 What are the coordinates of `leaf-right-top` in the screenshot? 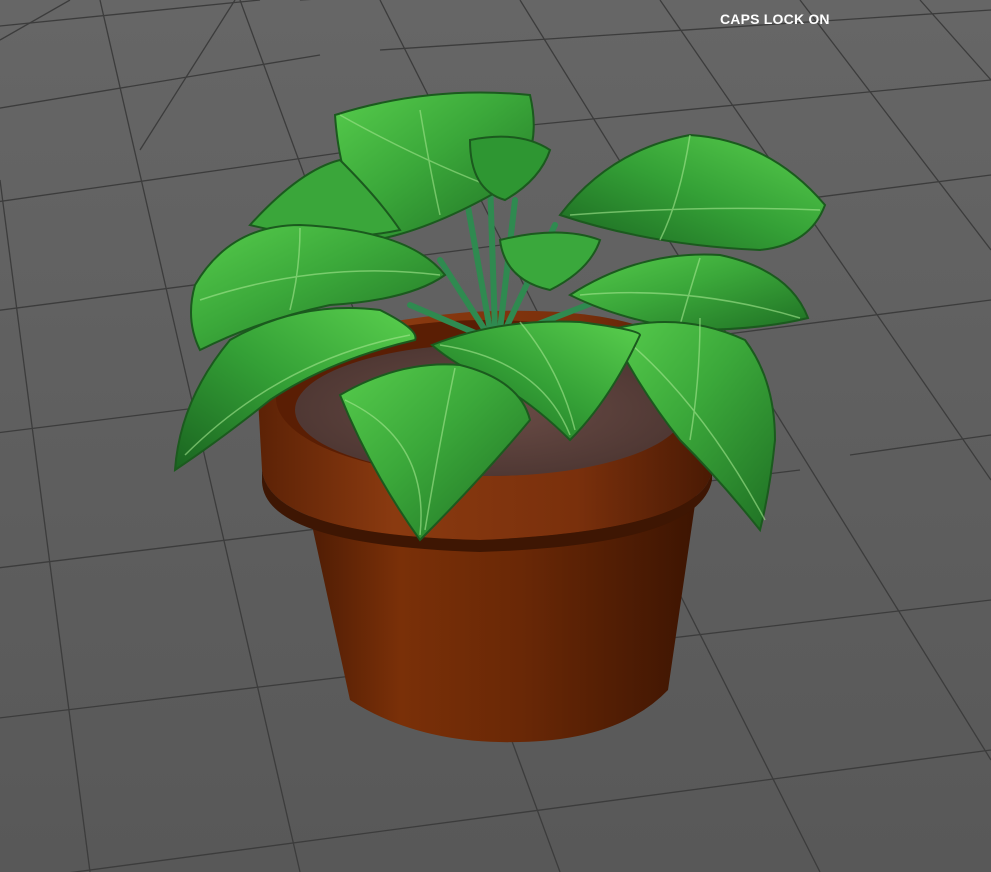 It's located at (692, 192).